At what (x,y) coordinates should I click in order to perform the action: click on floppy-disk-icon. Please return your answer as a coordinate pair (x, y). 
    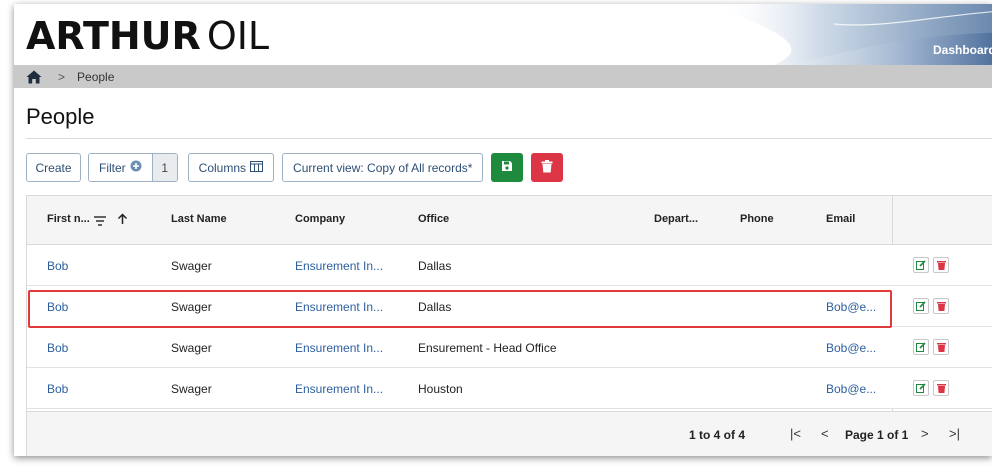
    Looking at the image, I should click on (507, 167).